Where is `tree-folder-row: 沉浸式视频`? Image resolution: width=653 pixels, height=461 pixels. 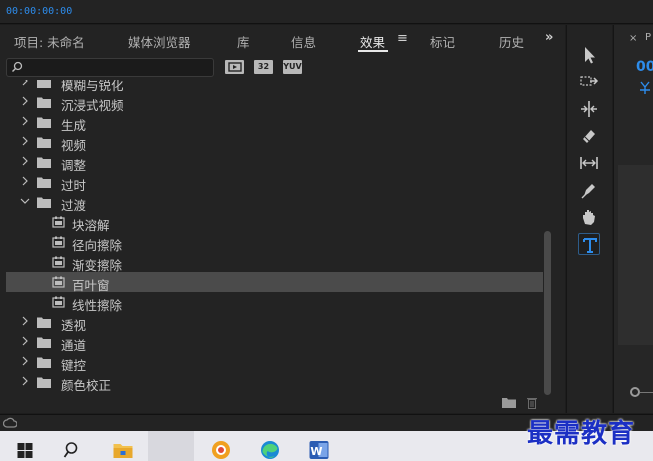
tree-folder-row: 沉浸式视频 is located at coordinates (274, 102).